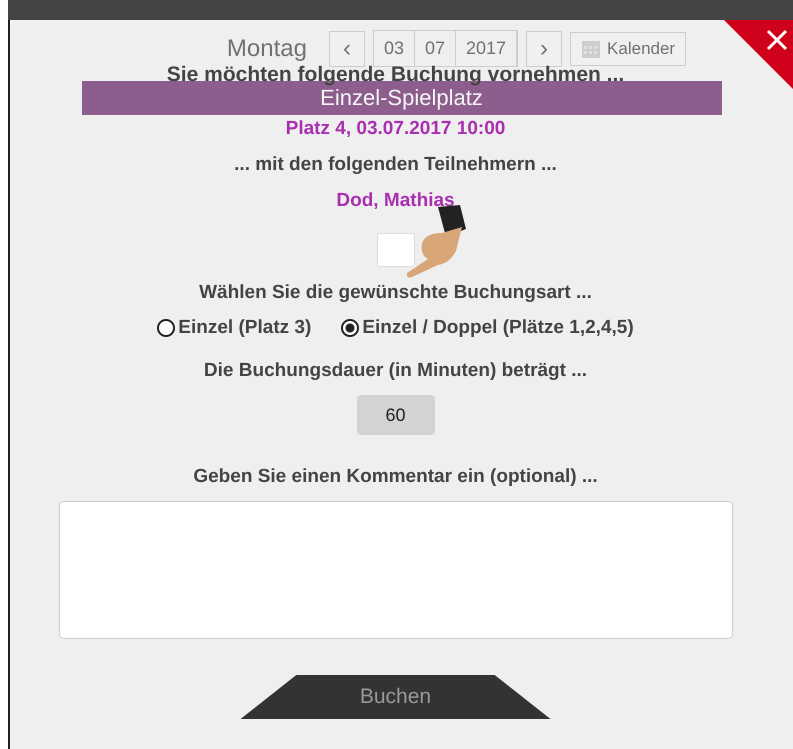 This screenshot has height=749, width=793. Describe the element at coordinates (628, 49) in the screenshot. I see `calendar-button: Kalender` at that location.